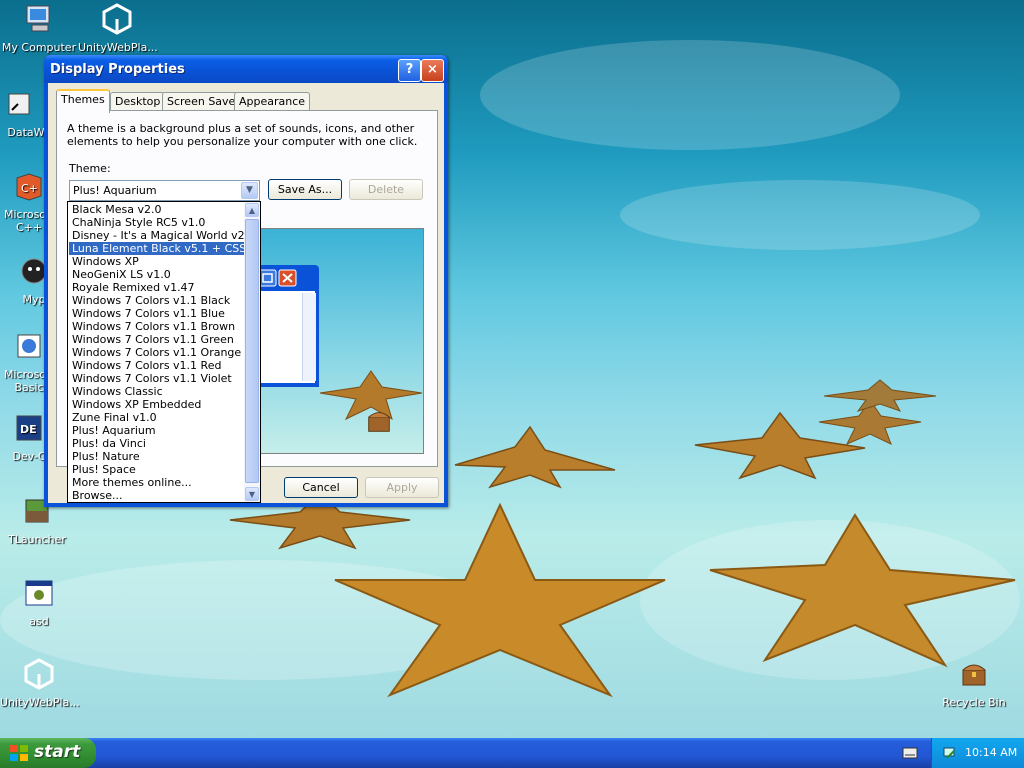 Image resolution: width=1024 pixels, height=768 pixels. I want to click on keyboard-icon, so click(910, 753).